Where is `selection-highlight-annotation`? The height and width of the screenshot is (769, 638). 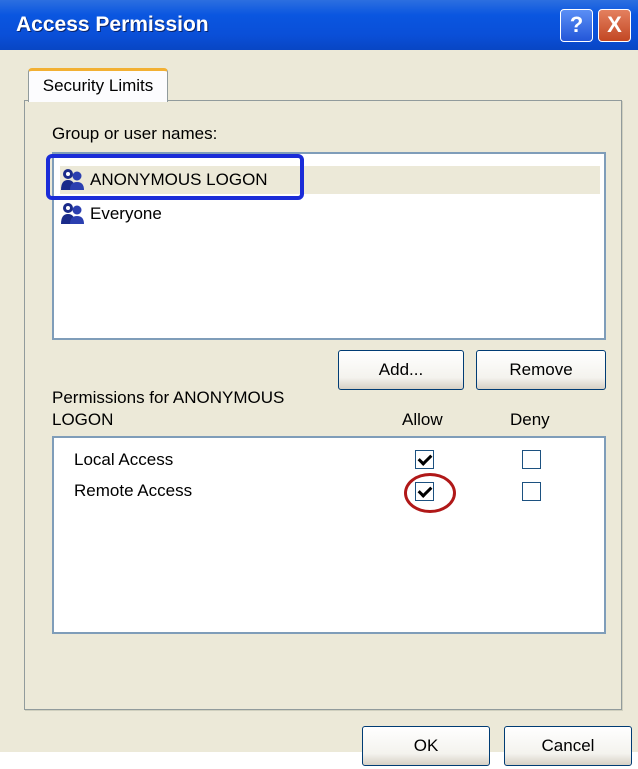
selection-highlight-annotation is located at coordinates (175, 177).